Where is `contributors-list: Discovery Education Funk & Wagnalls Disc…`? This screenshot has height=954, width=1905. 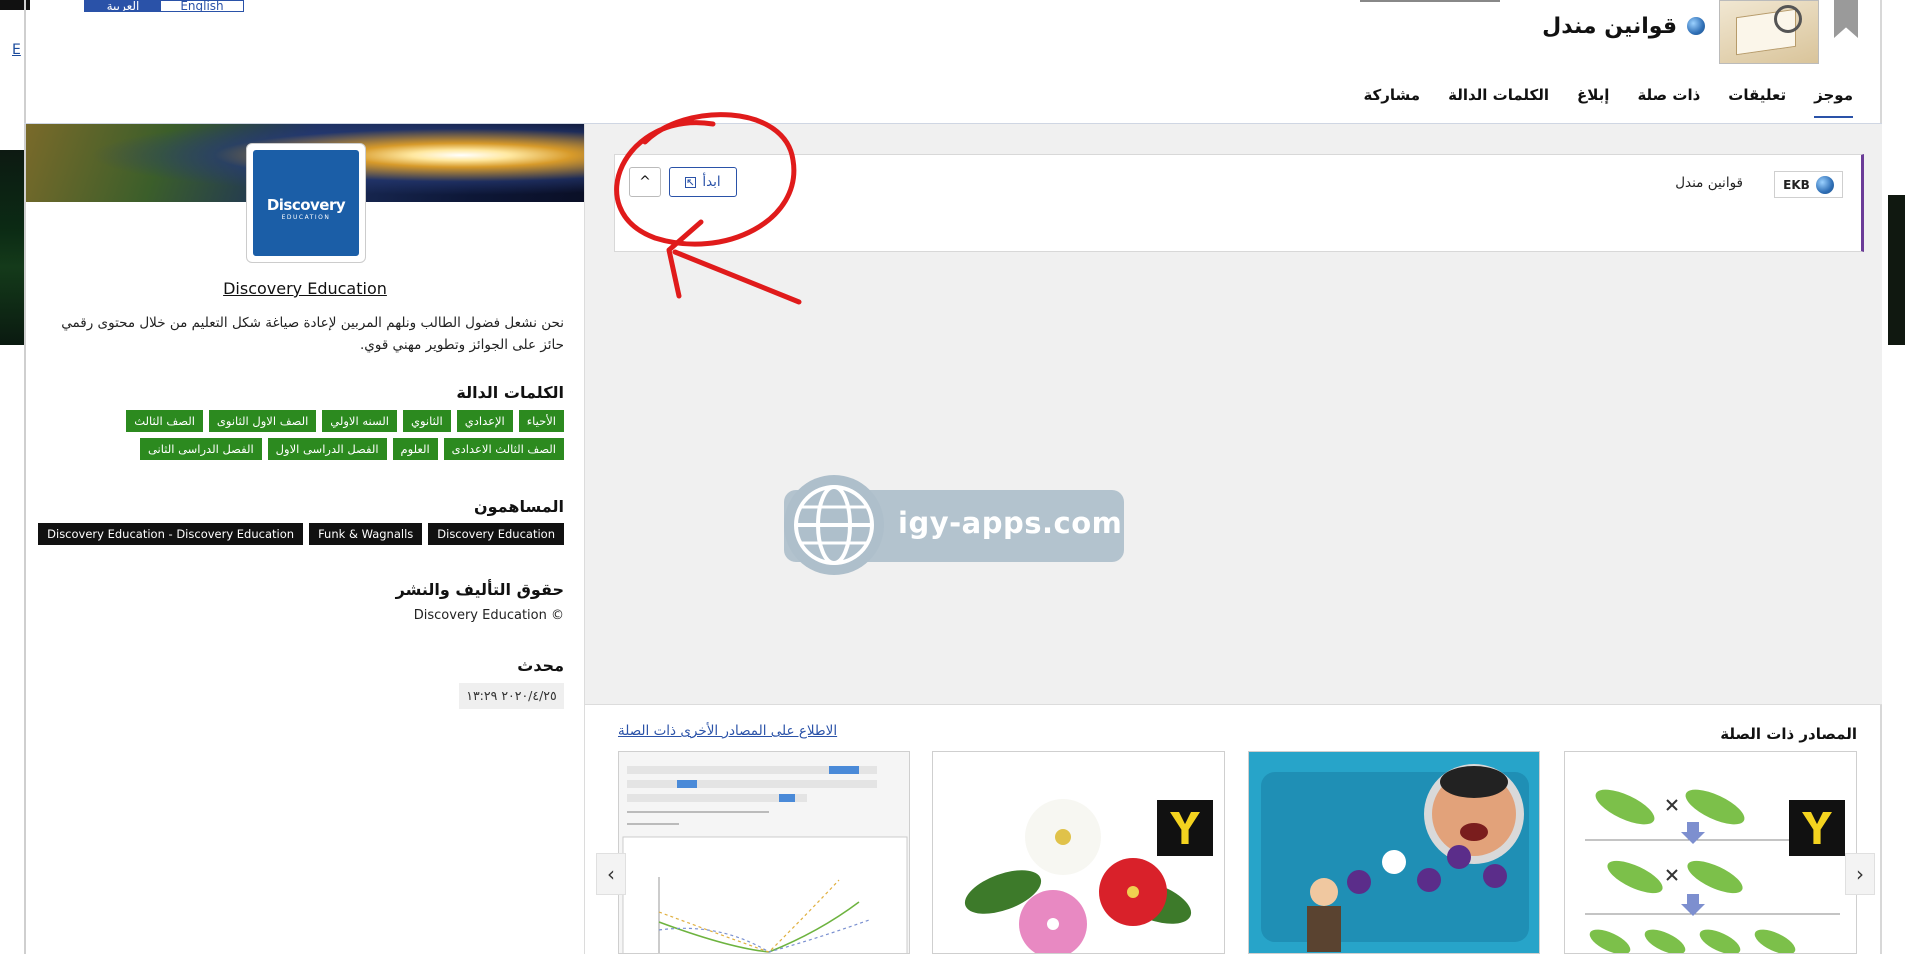
contributors-list: Discovery Education Funk & Wagnalls Disc… is located at coordinates (301, 534).